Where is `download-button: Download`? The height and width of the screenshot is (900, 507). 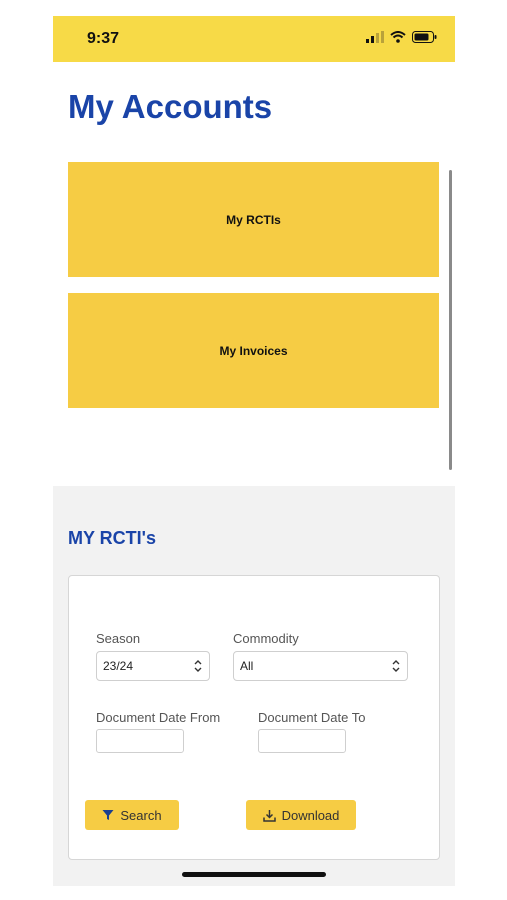 download-button: Download is located at coordinates (301, 815).